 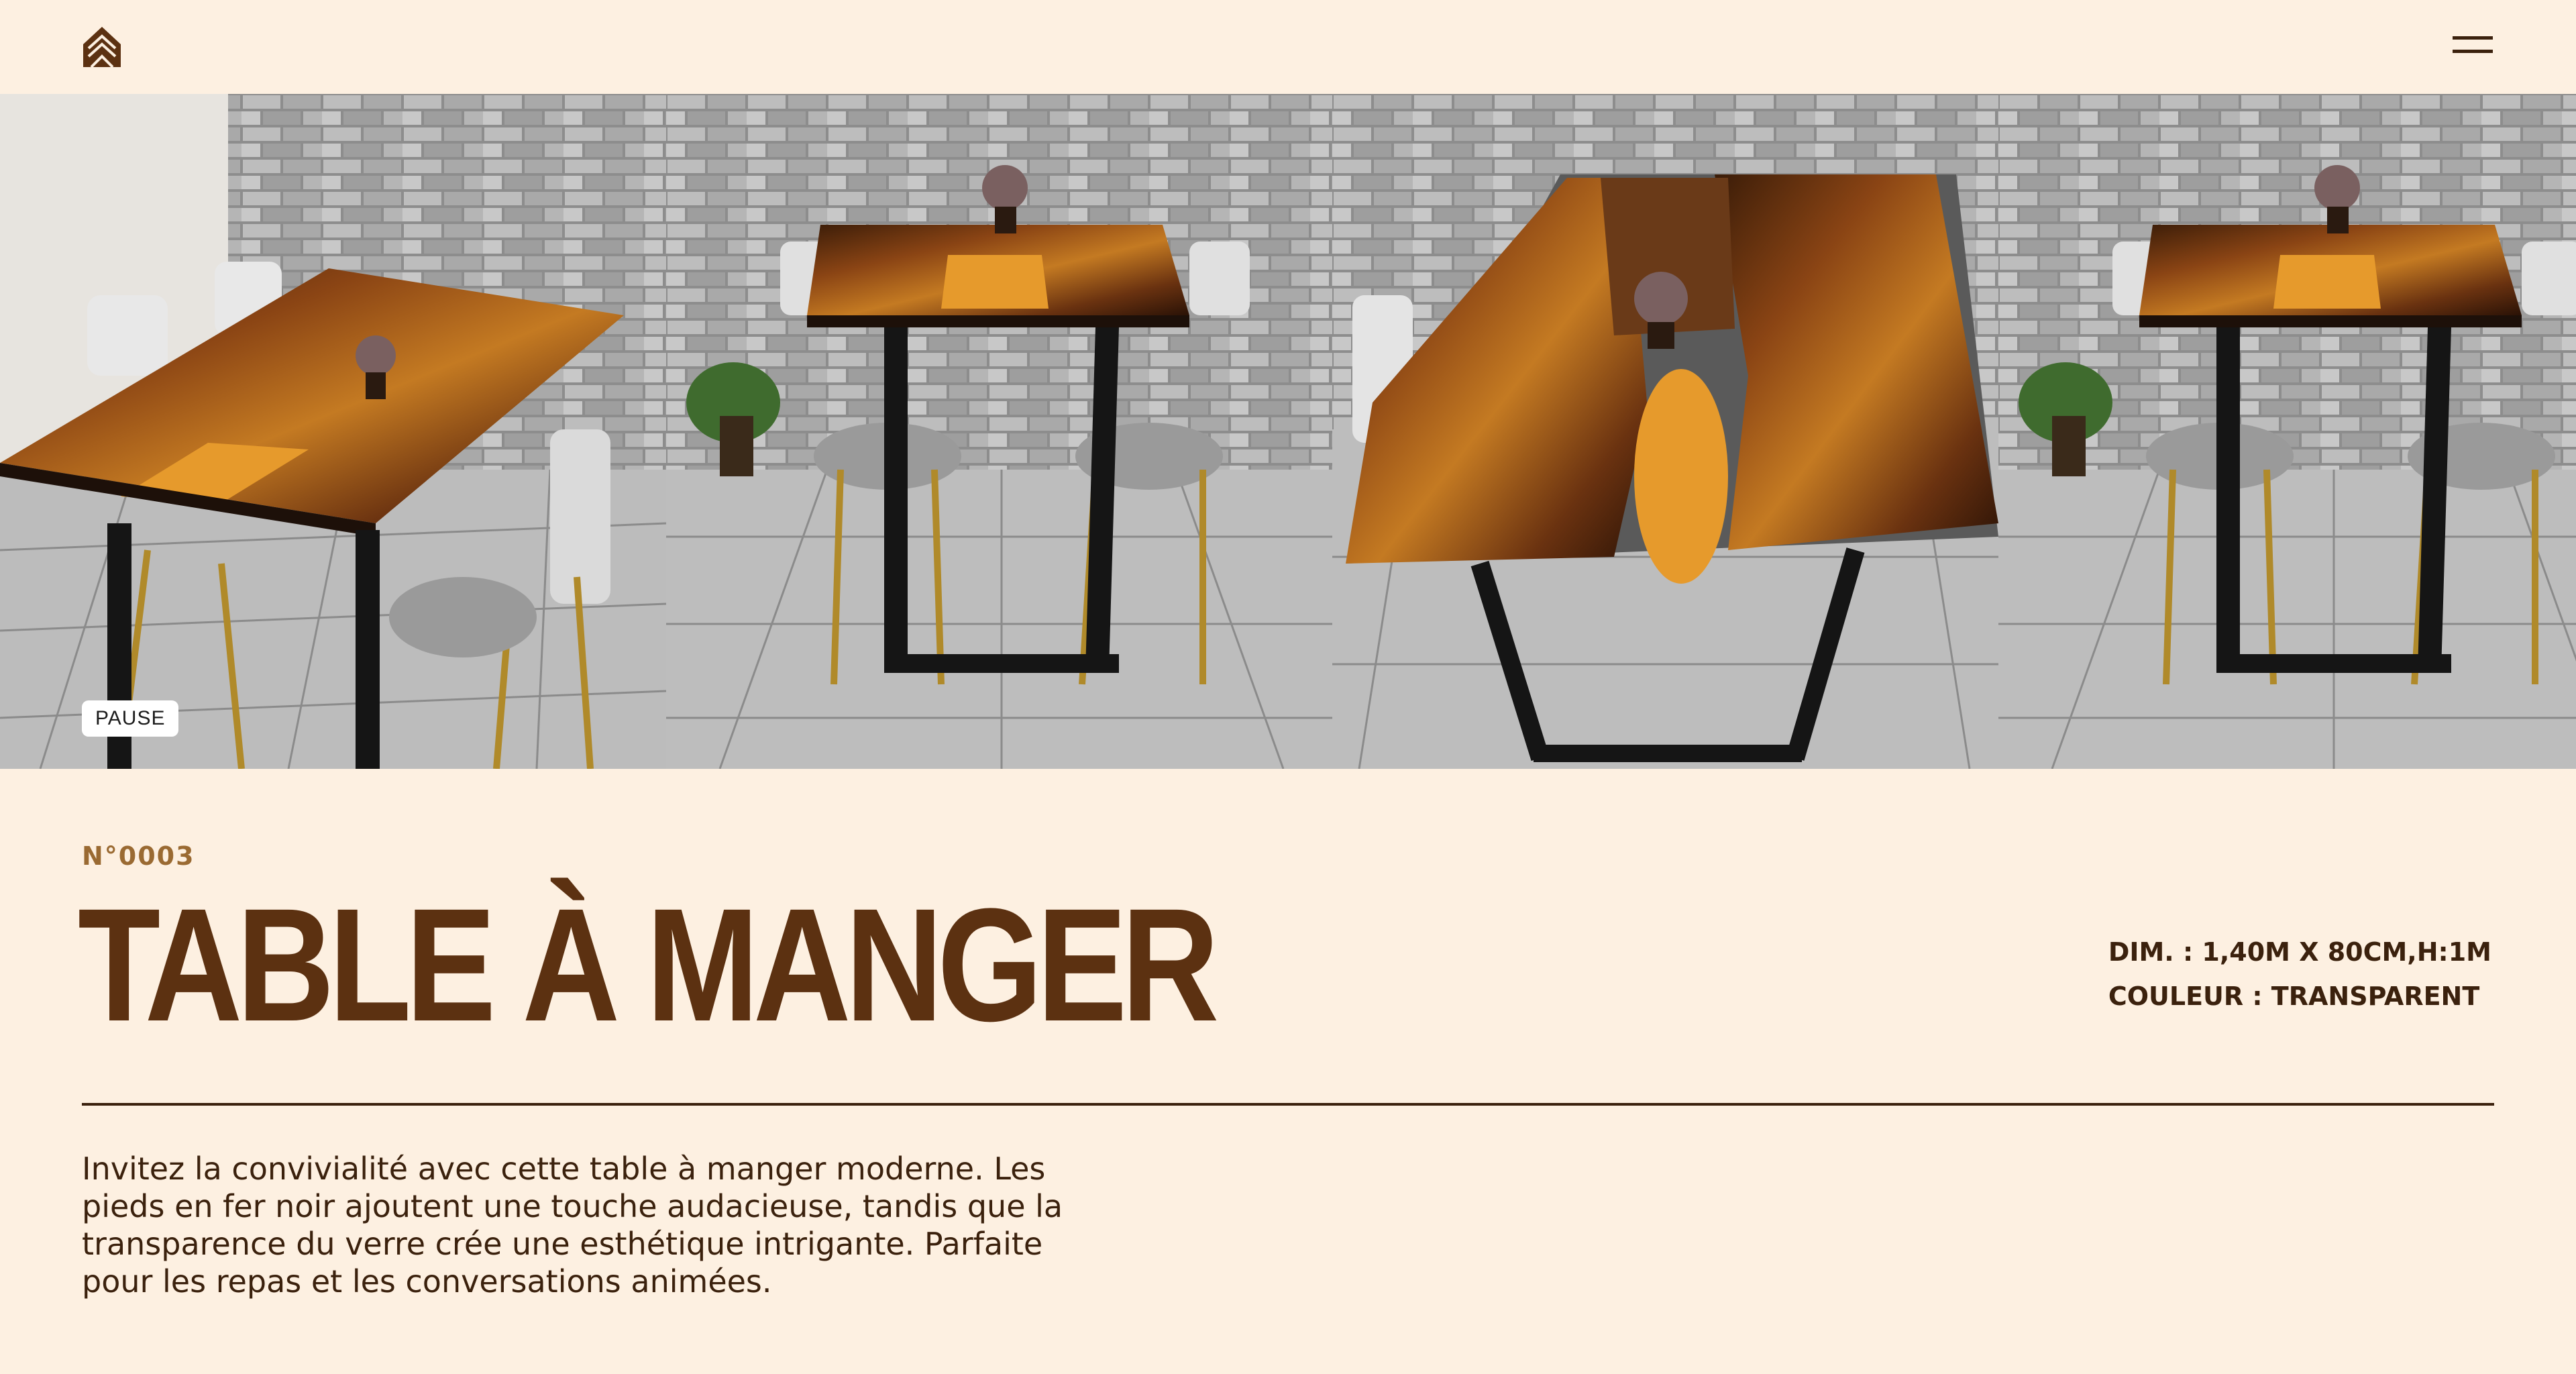 What do you see at coordinates (102, 46) in the screenshot?
I see `house-logo-icon` at bounding box center [102, 46].